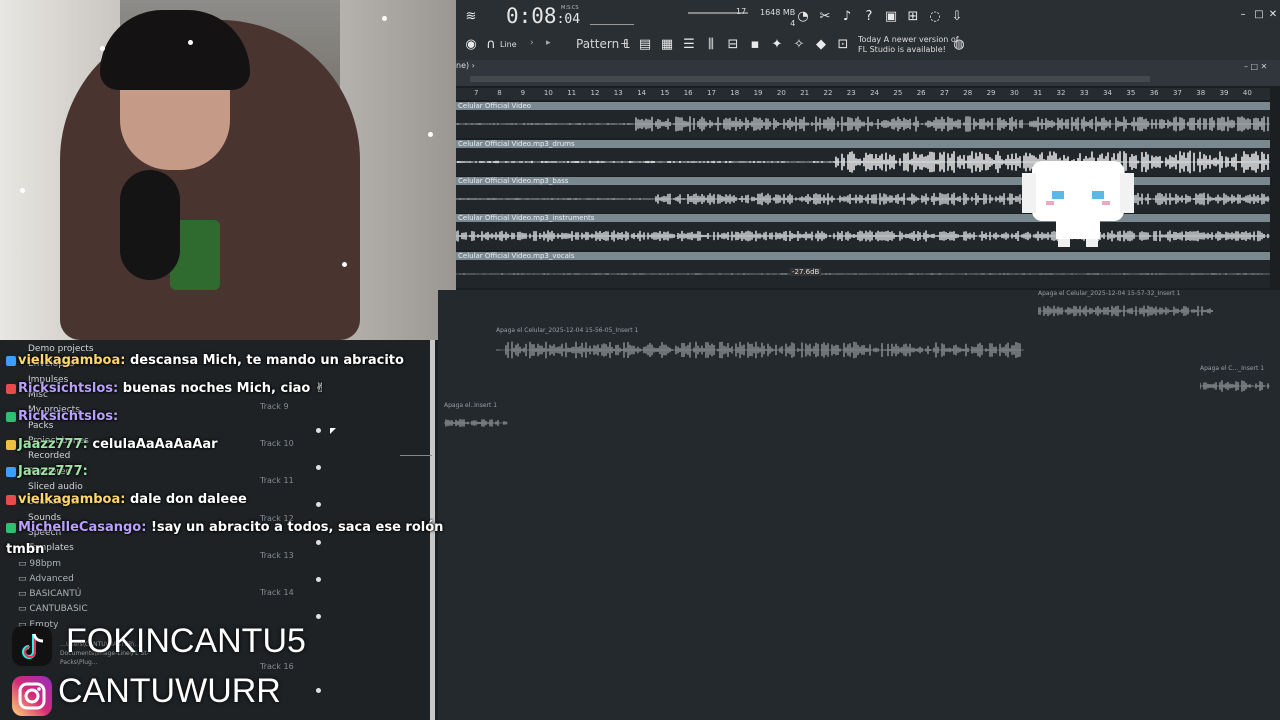 The image size is (1280, 720). Describe the element at coordinates (755, 45) in the screenshot. I see `plugin-picker-icon: ▪` at that location.